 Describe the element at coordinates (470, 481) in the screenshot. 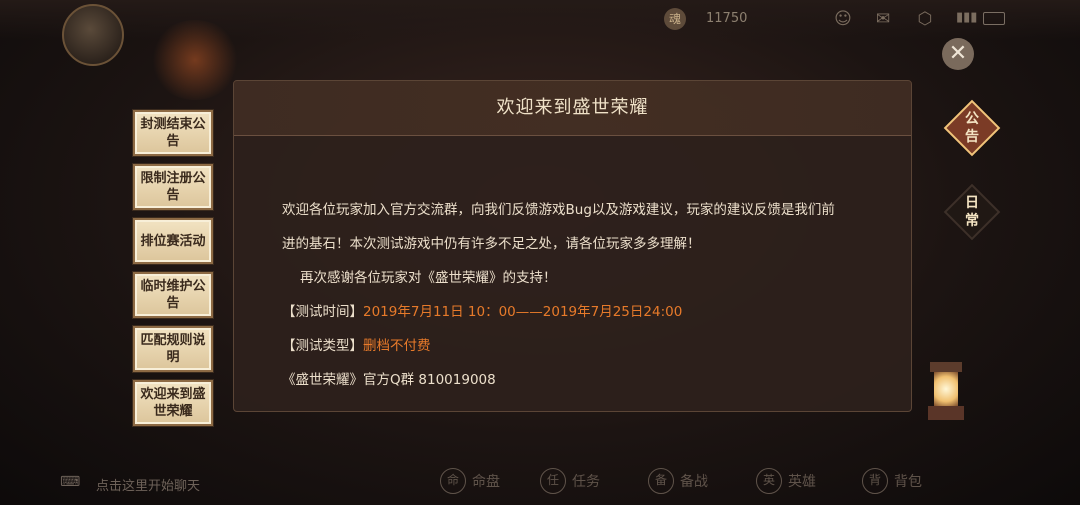

I see `nav-destiny: 命命盘` at that location.